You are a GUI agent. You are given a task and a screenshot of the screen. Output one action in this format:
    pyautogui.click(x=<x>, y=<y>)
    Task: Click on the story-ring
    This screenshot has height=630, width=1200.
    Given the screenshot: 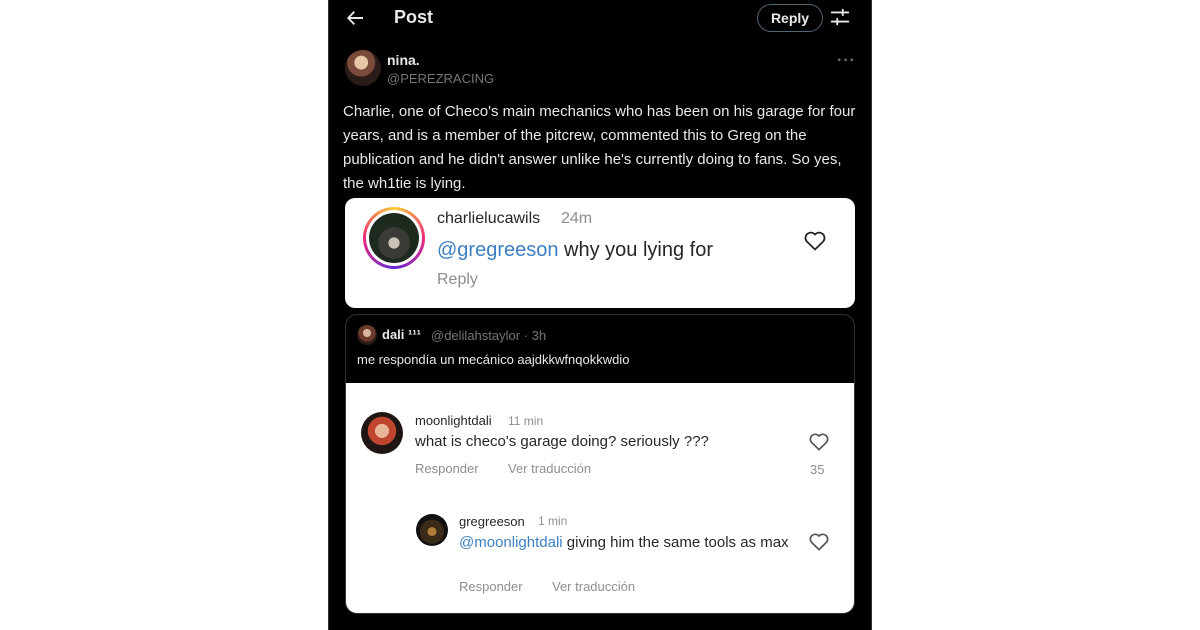 What is the action you would take?
    pyautogui.click(x=394, y=238)
    